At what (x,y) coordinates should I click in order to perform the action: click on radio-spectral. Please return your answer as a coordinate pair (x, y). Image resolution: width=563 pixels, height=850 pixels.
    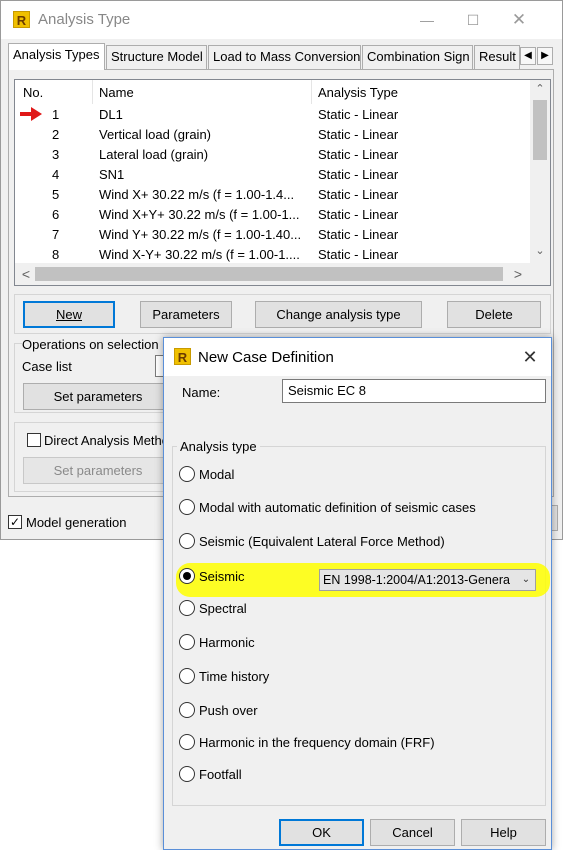
    Looking at the image, I should click on (187, 608).